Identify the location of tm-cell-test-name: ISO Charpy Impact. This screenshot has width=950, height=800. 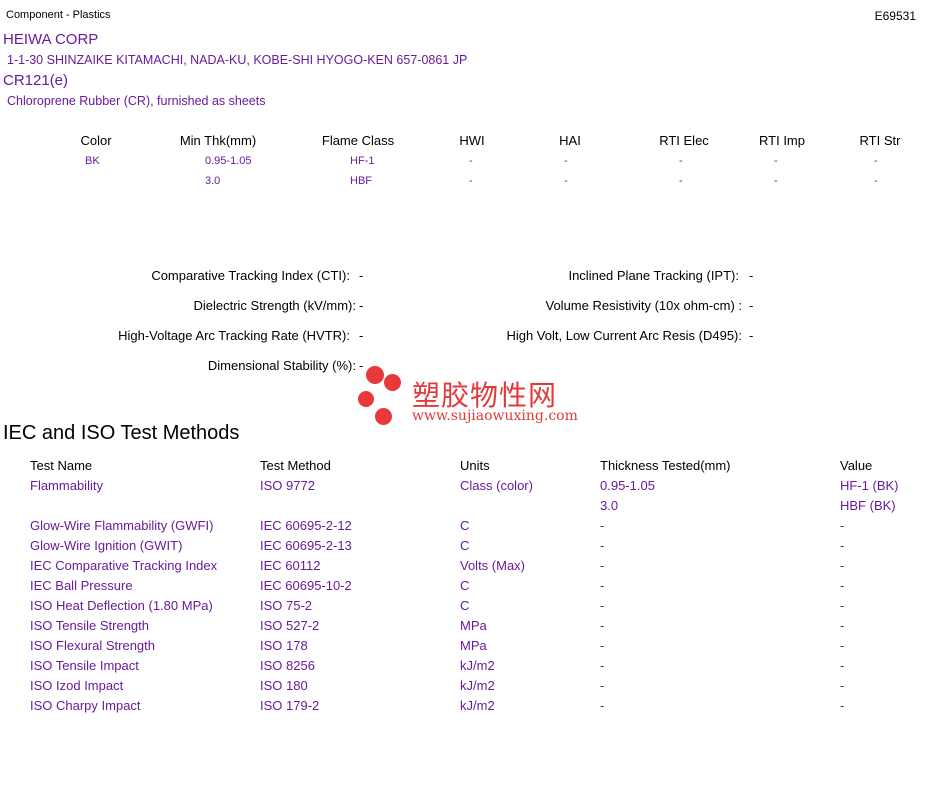
(85, 705).